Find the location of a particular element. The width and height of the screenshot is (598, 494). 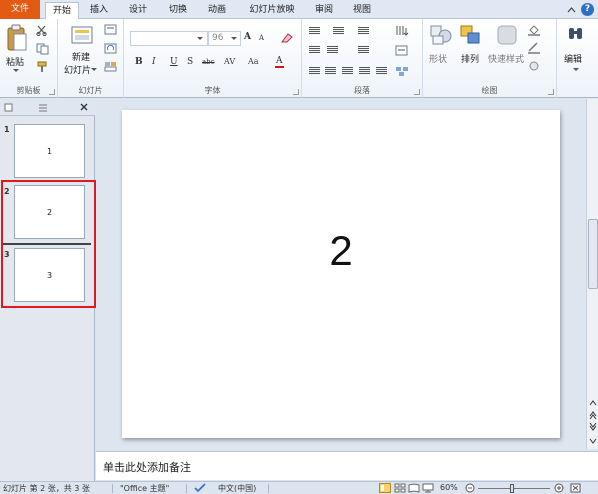

copy-icon is located at coordinates (43, 49).